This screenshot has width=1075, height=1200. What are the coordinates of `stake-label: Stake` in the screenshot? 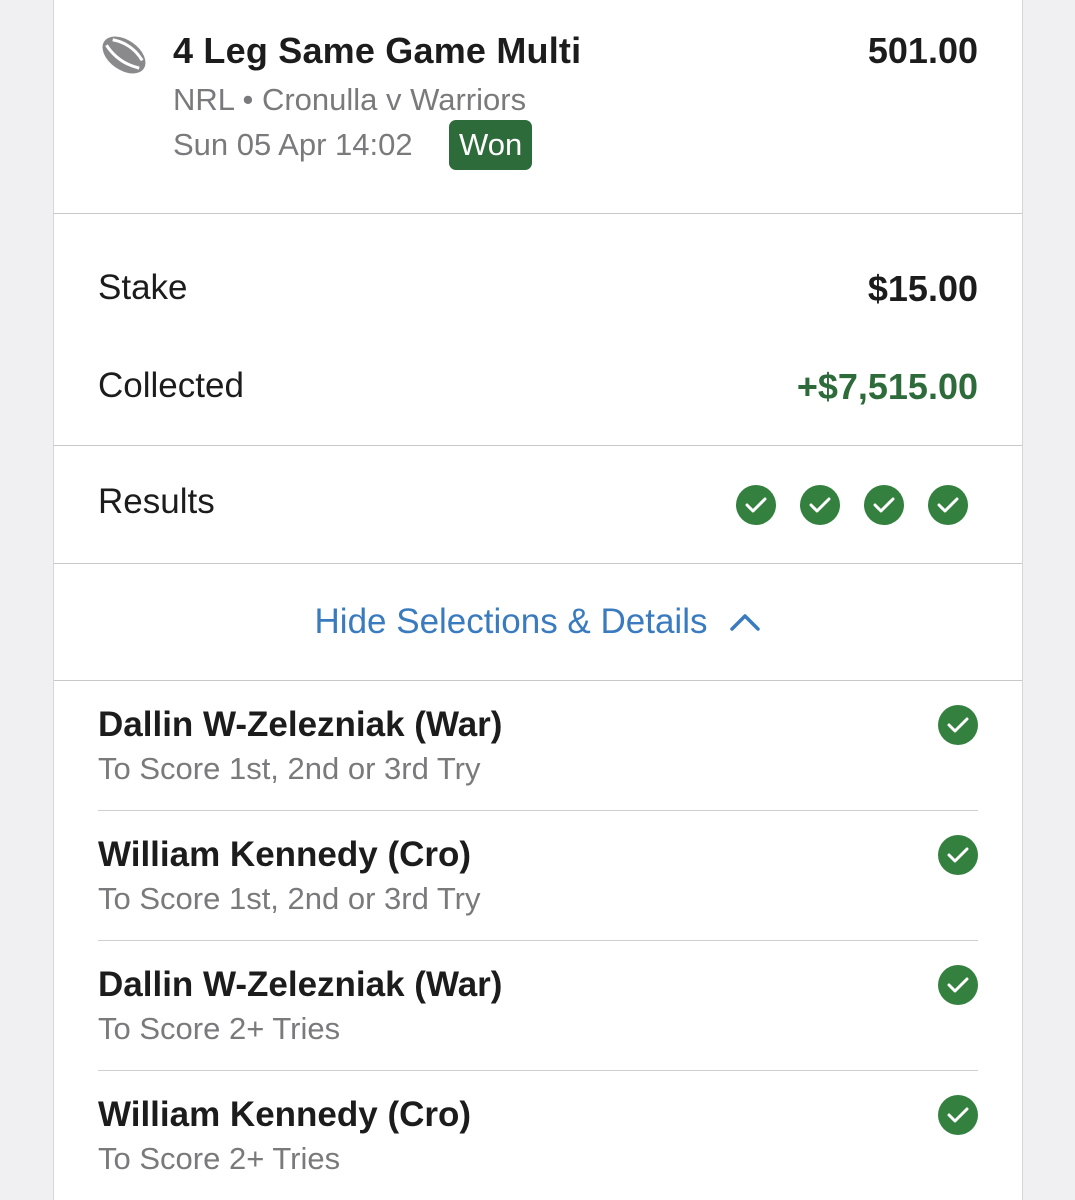 It's located at (143, 287).